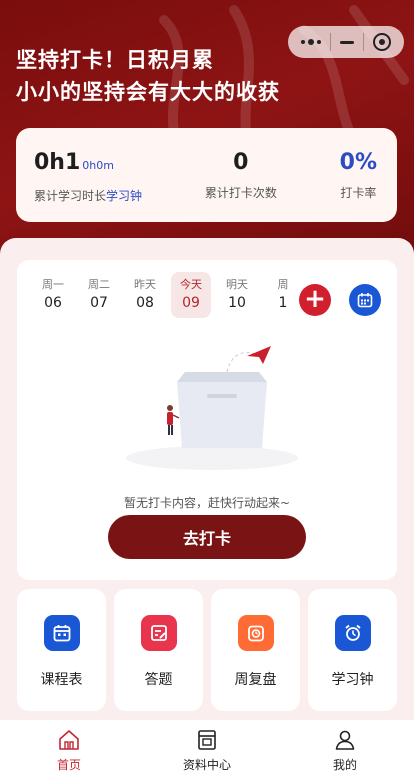 The width and height of the screenshot is (414, 780). Describe the element at coordinates (191, 303) in the screenshot. I see `date-day: 09` at that location.